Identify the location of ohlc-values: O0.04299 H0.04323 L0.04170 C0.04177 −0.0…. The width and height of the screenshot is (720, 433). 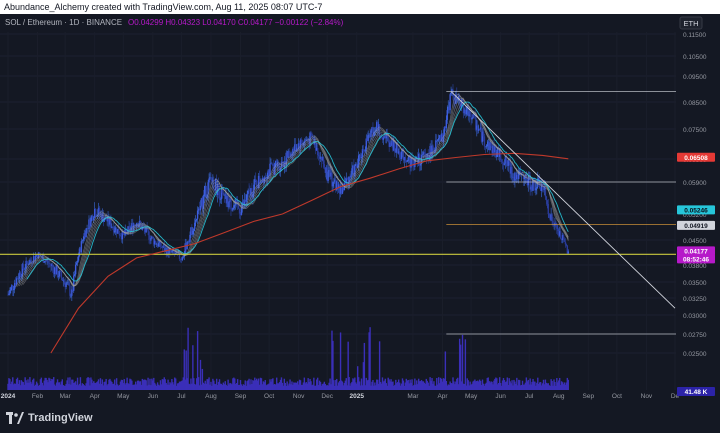
(236, 22).